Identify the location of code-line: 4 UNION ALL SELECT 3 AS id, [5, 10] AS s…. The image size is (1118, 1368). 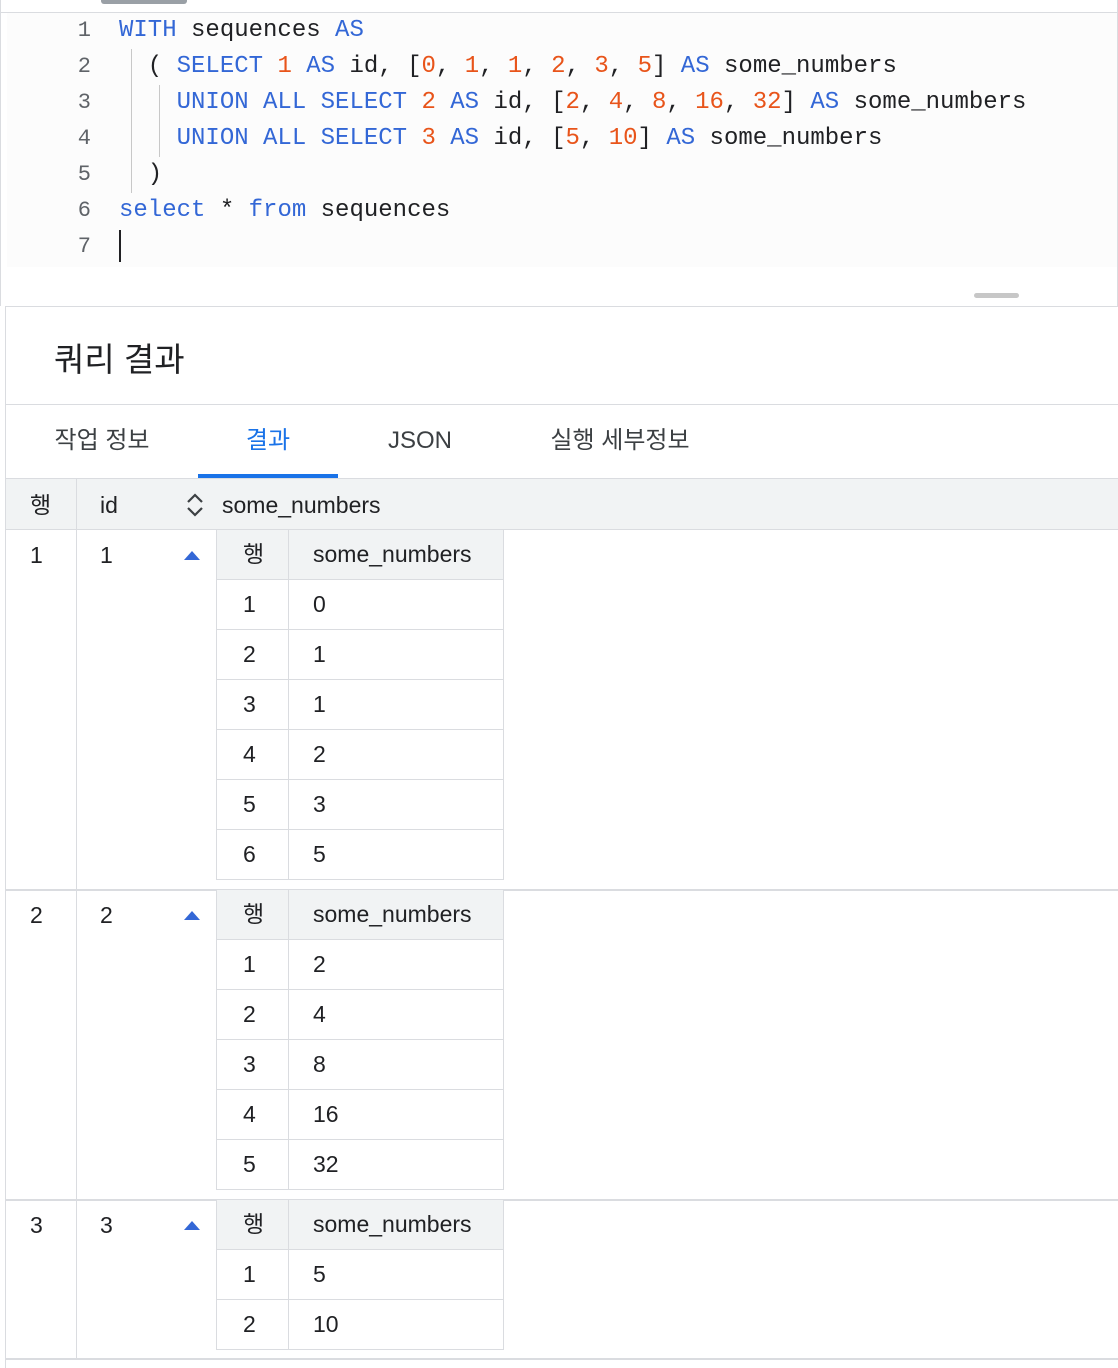
(562, 139).